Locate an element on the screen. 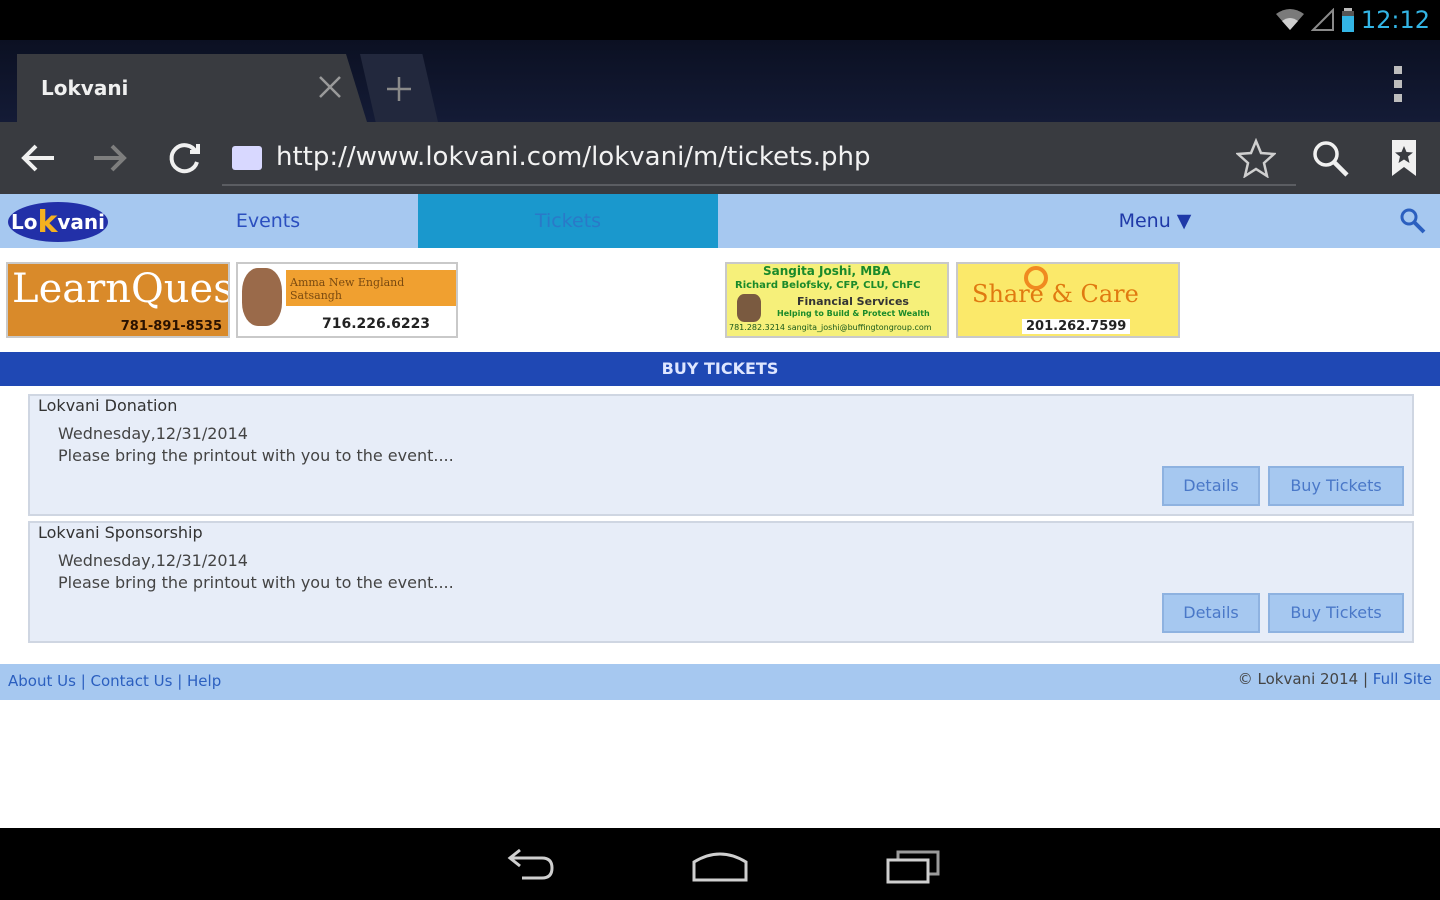 This screenshot has height=900, width=1440. ad-amma-photo is located at coordinates (262, 297).